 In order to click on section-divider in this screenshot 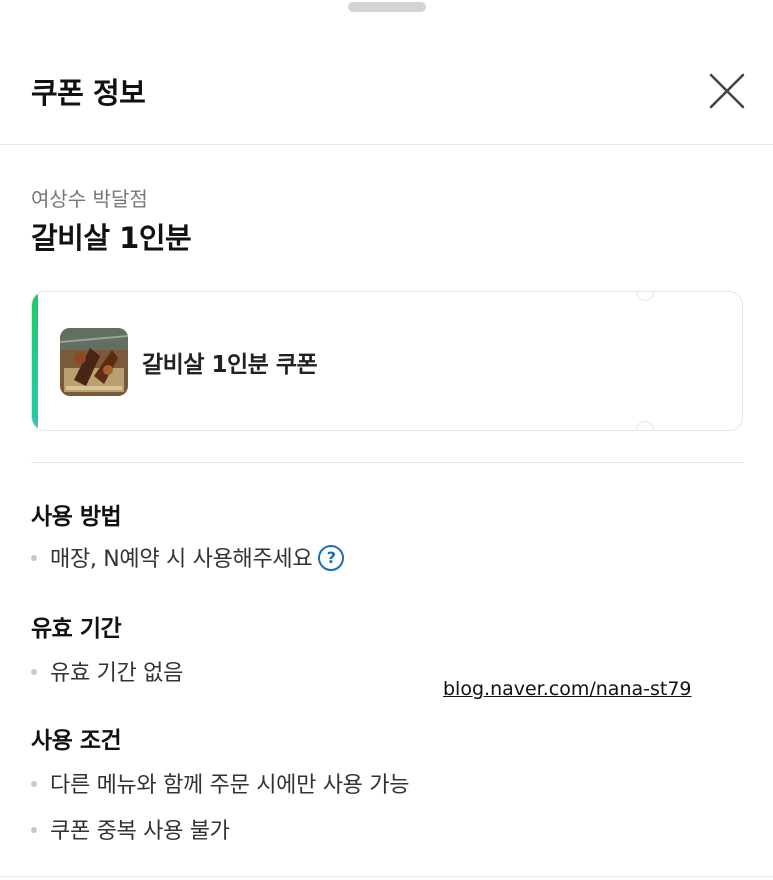, I will do `click(387, 462)`.